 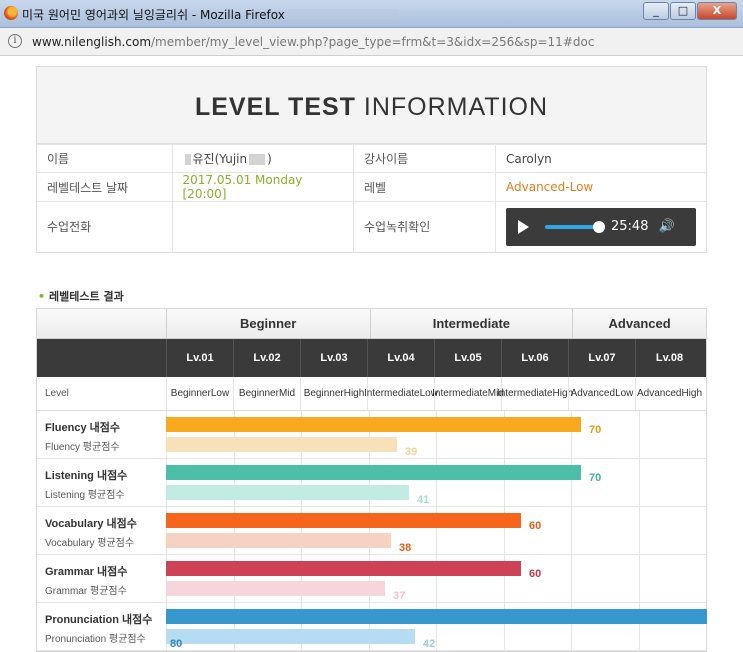 What do you see at coordinates (82, 428) in the screenshot?
I see `my-score-label: Fluency 내점수` at bounding box center [82, 428].